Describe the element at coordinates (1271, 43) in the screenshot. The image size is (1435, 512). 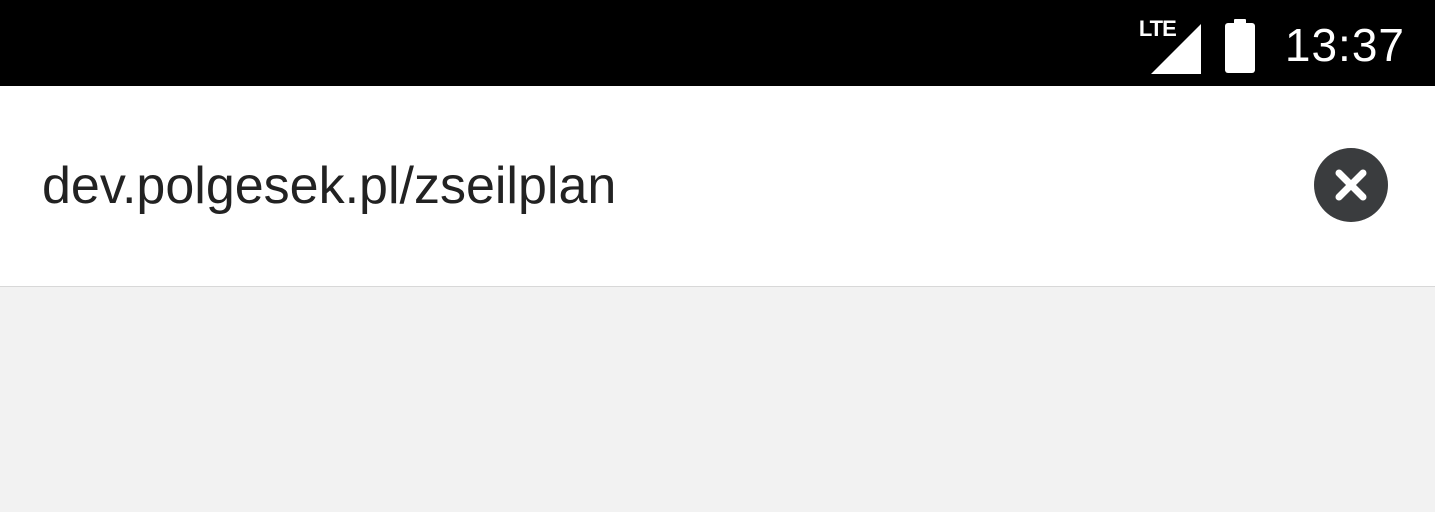
I see `status-icons: LTE 13:37` at that location.